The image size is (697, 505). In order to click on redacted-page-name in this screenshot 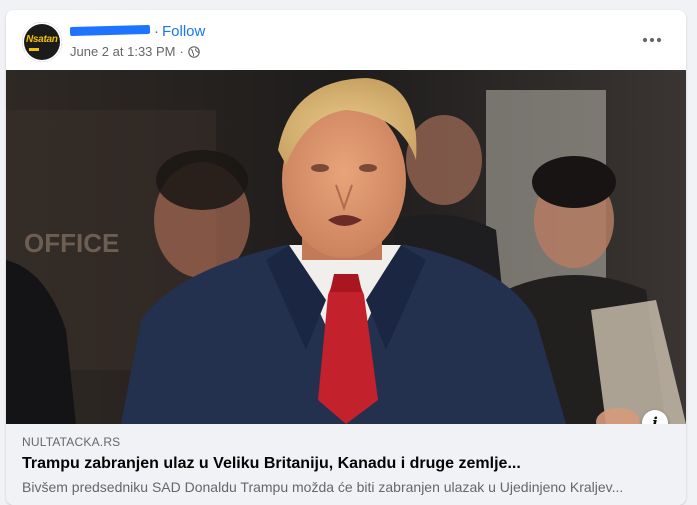, I will do `click(110, 30)`.